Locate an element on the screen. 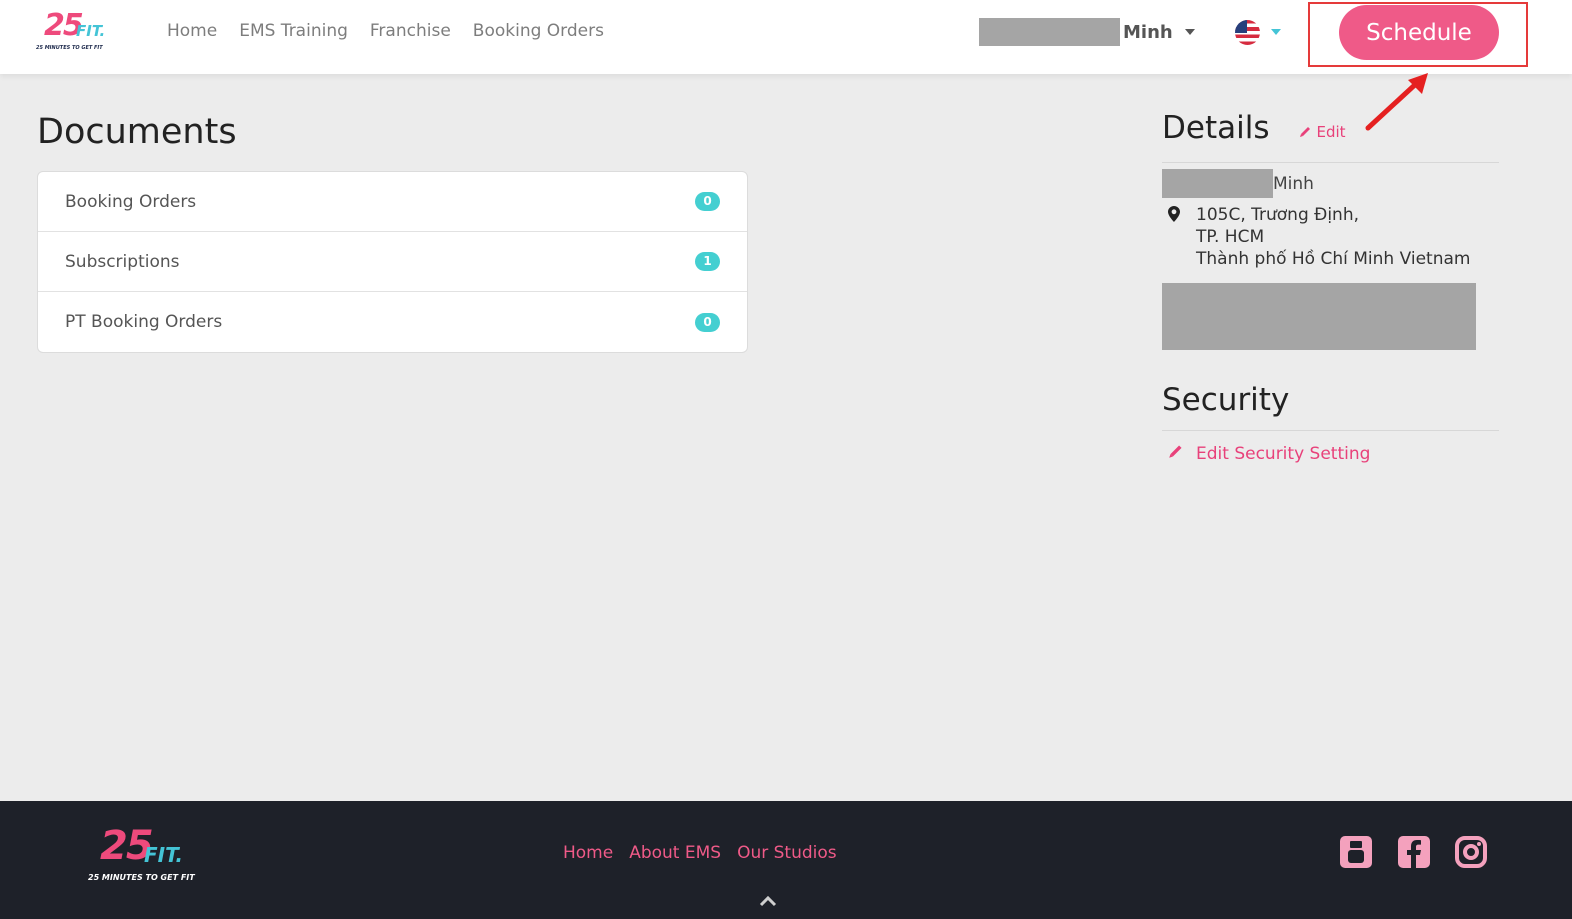 The height and width of the screenshot is (919, 1572). redacted-contact is located at coordinates (1319, 316).